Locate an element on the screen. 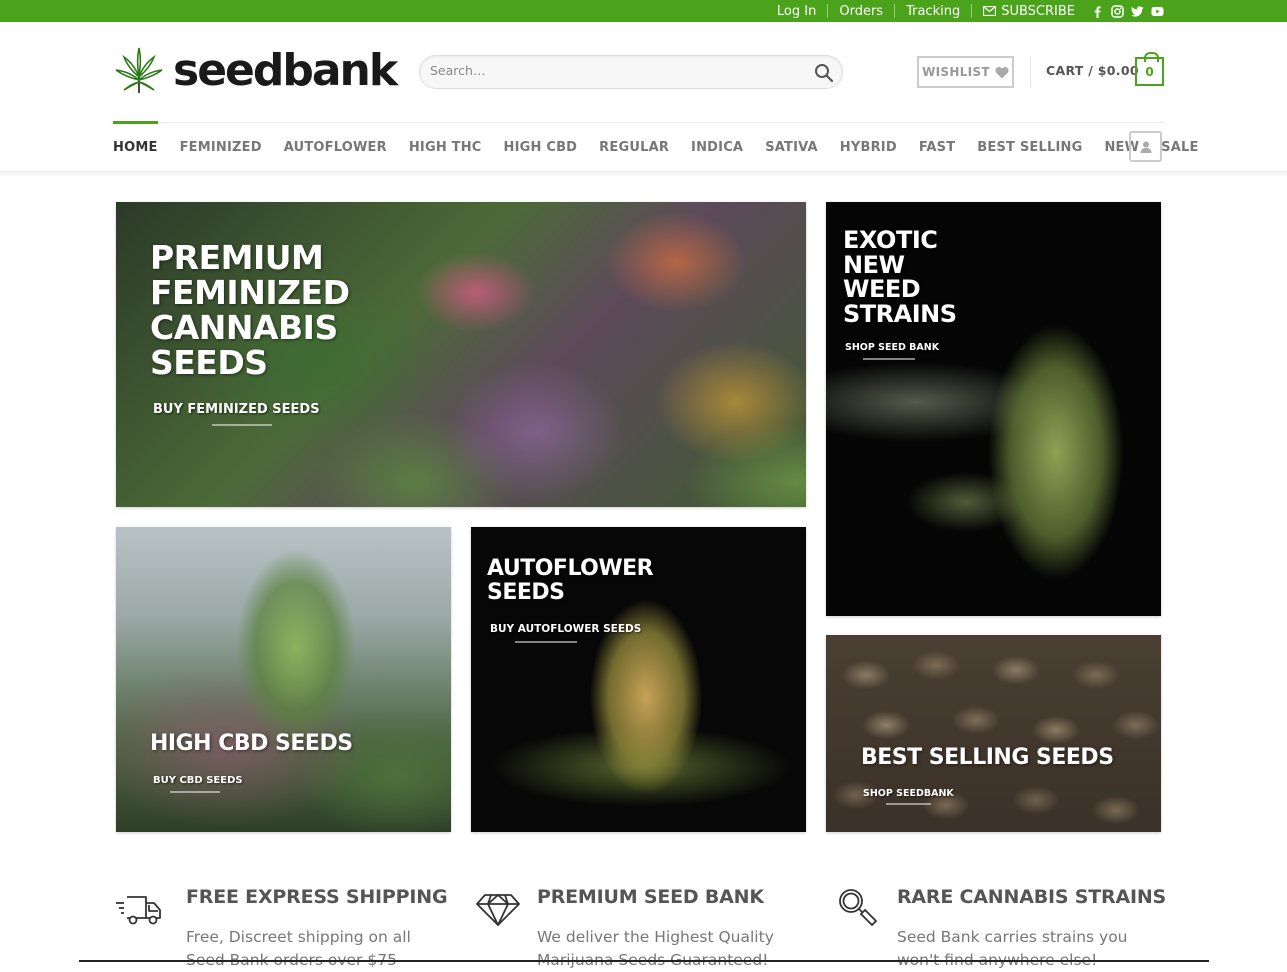  top-bar-links: Log In Orders Tracking SUBSCRIBE is located at coordinates (970, 11).